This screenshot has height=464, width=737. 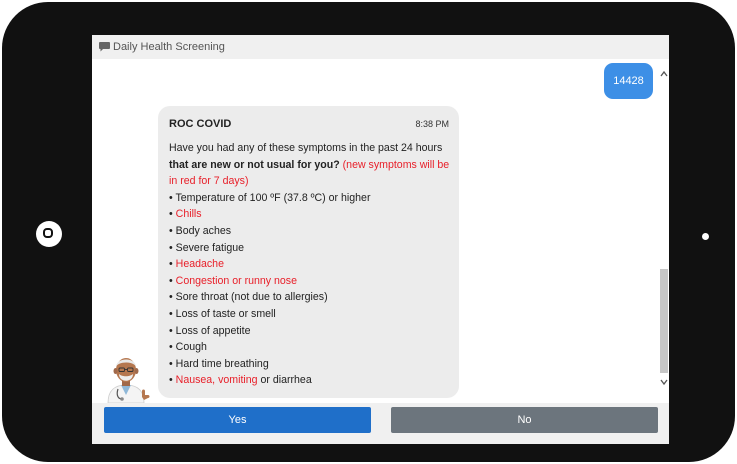 I want to click on symptom-text: Severe fatigue, so click(x=209, y=247).